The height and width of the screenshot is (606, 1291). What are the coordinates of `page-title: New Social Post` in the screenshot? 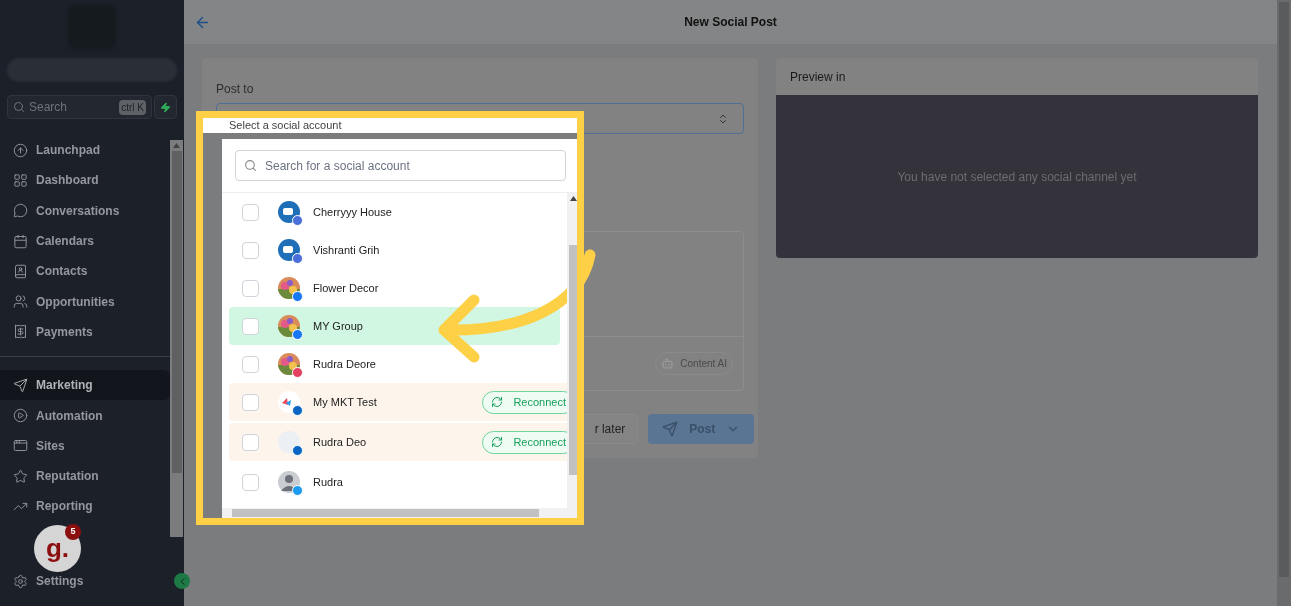 It's located at (730, 22).